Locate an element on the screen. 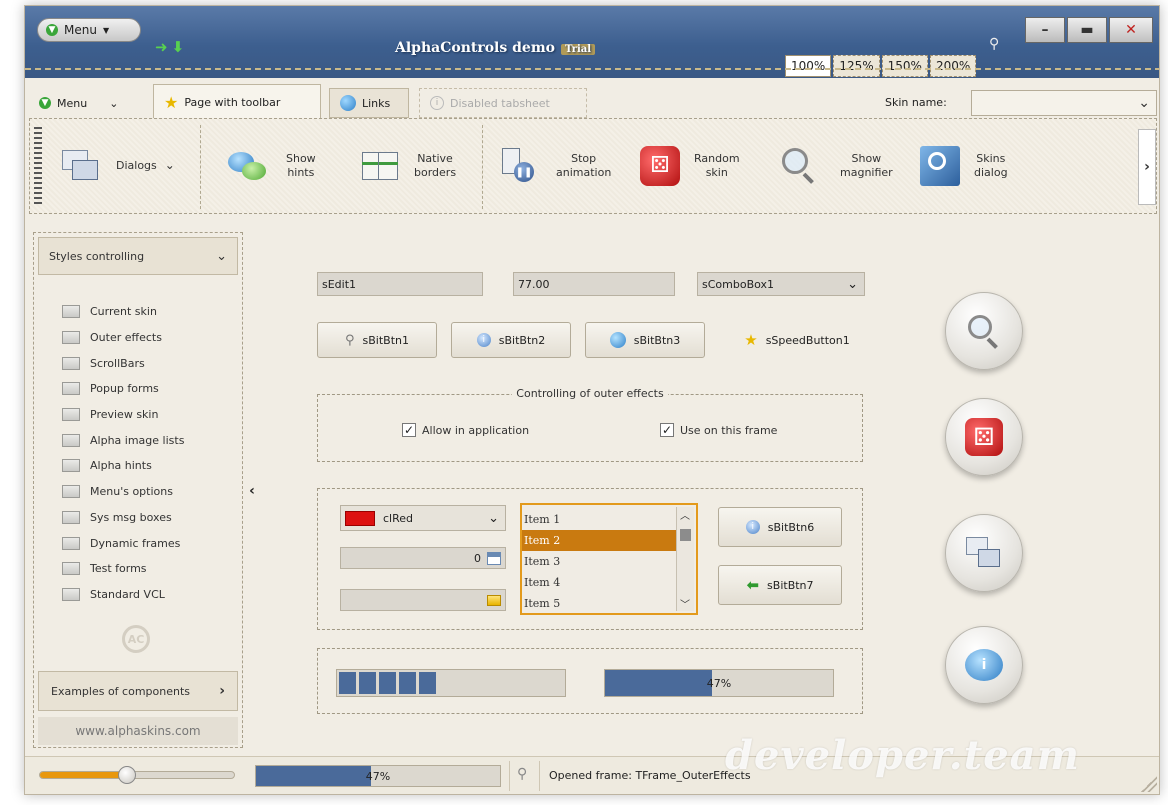 This screenshot has height=805, width=1168. skins-dialog-button: Skins dialog is located at coordinates (964, 166).